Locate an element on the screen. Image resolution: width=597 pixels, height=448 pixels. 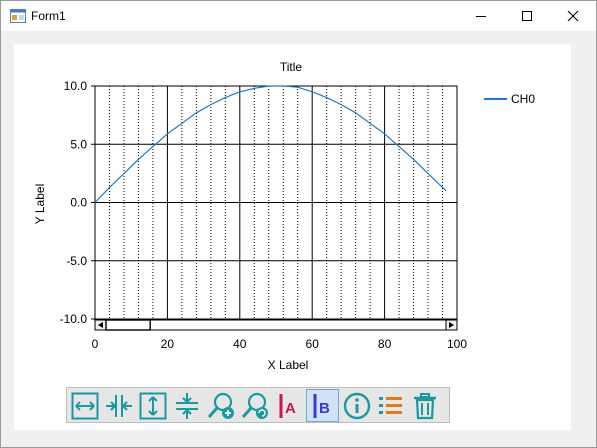
x-axis: 0 20 40 60 80 100 is located at coordinates (280, 344).